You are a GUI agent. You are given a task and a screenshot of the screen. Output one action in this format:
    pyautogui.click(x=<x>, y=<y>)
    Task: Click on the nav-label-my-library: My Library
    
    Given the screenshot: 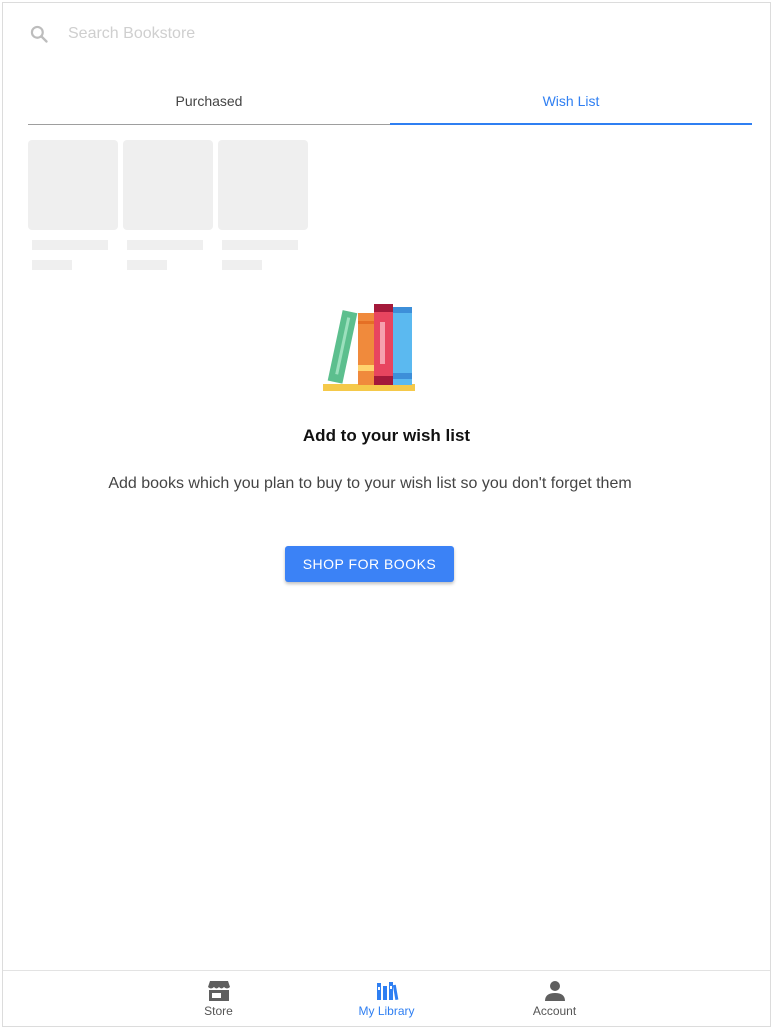 What is the action you would take?
    pyautogui.click(x=386, y=1011)
    